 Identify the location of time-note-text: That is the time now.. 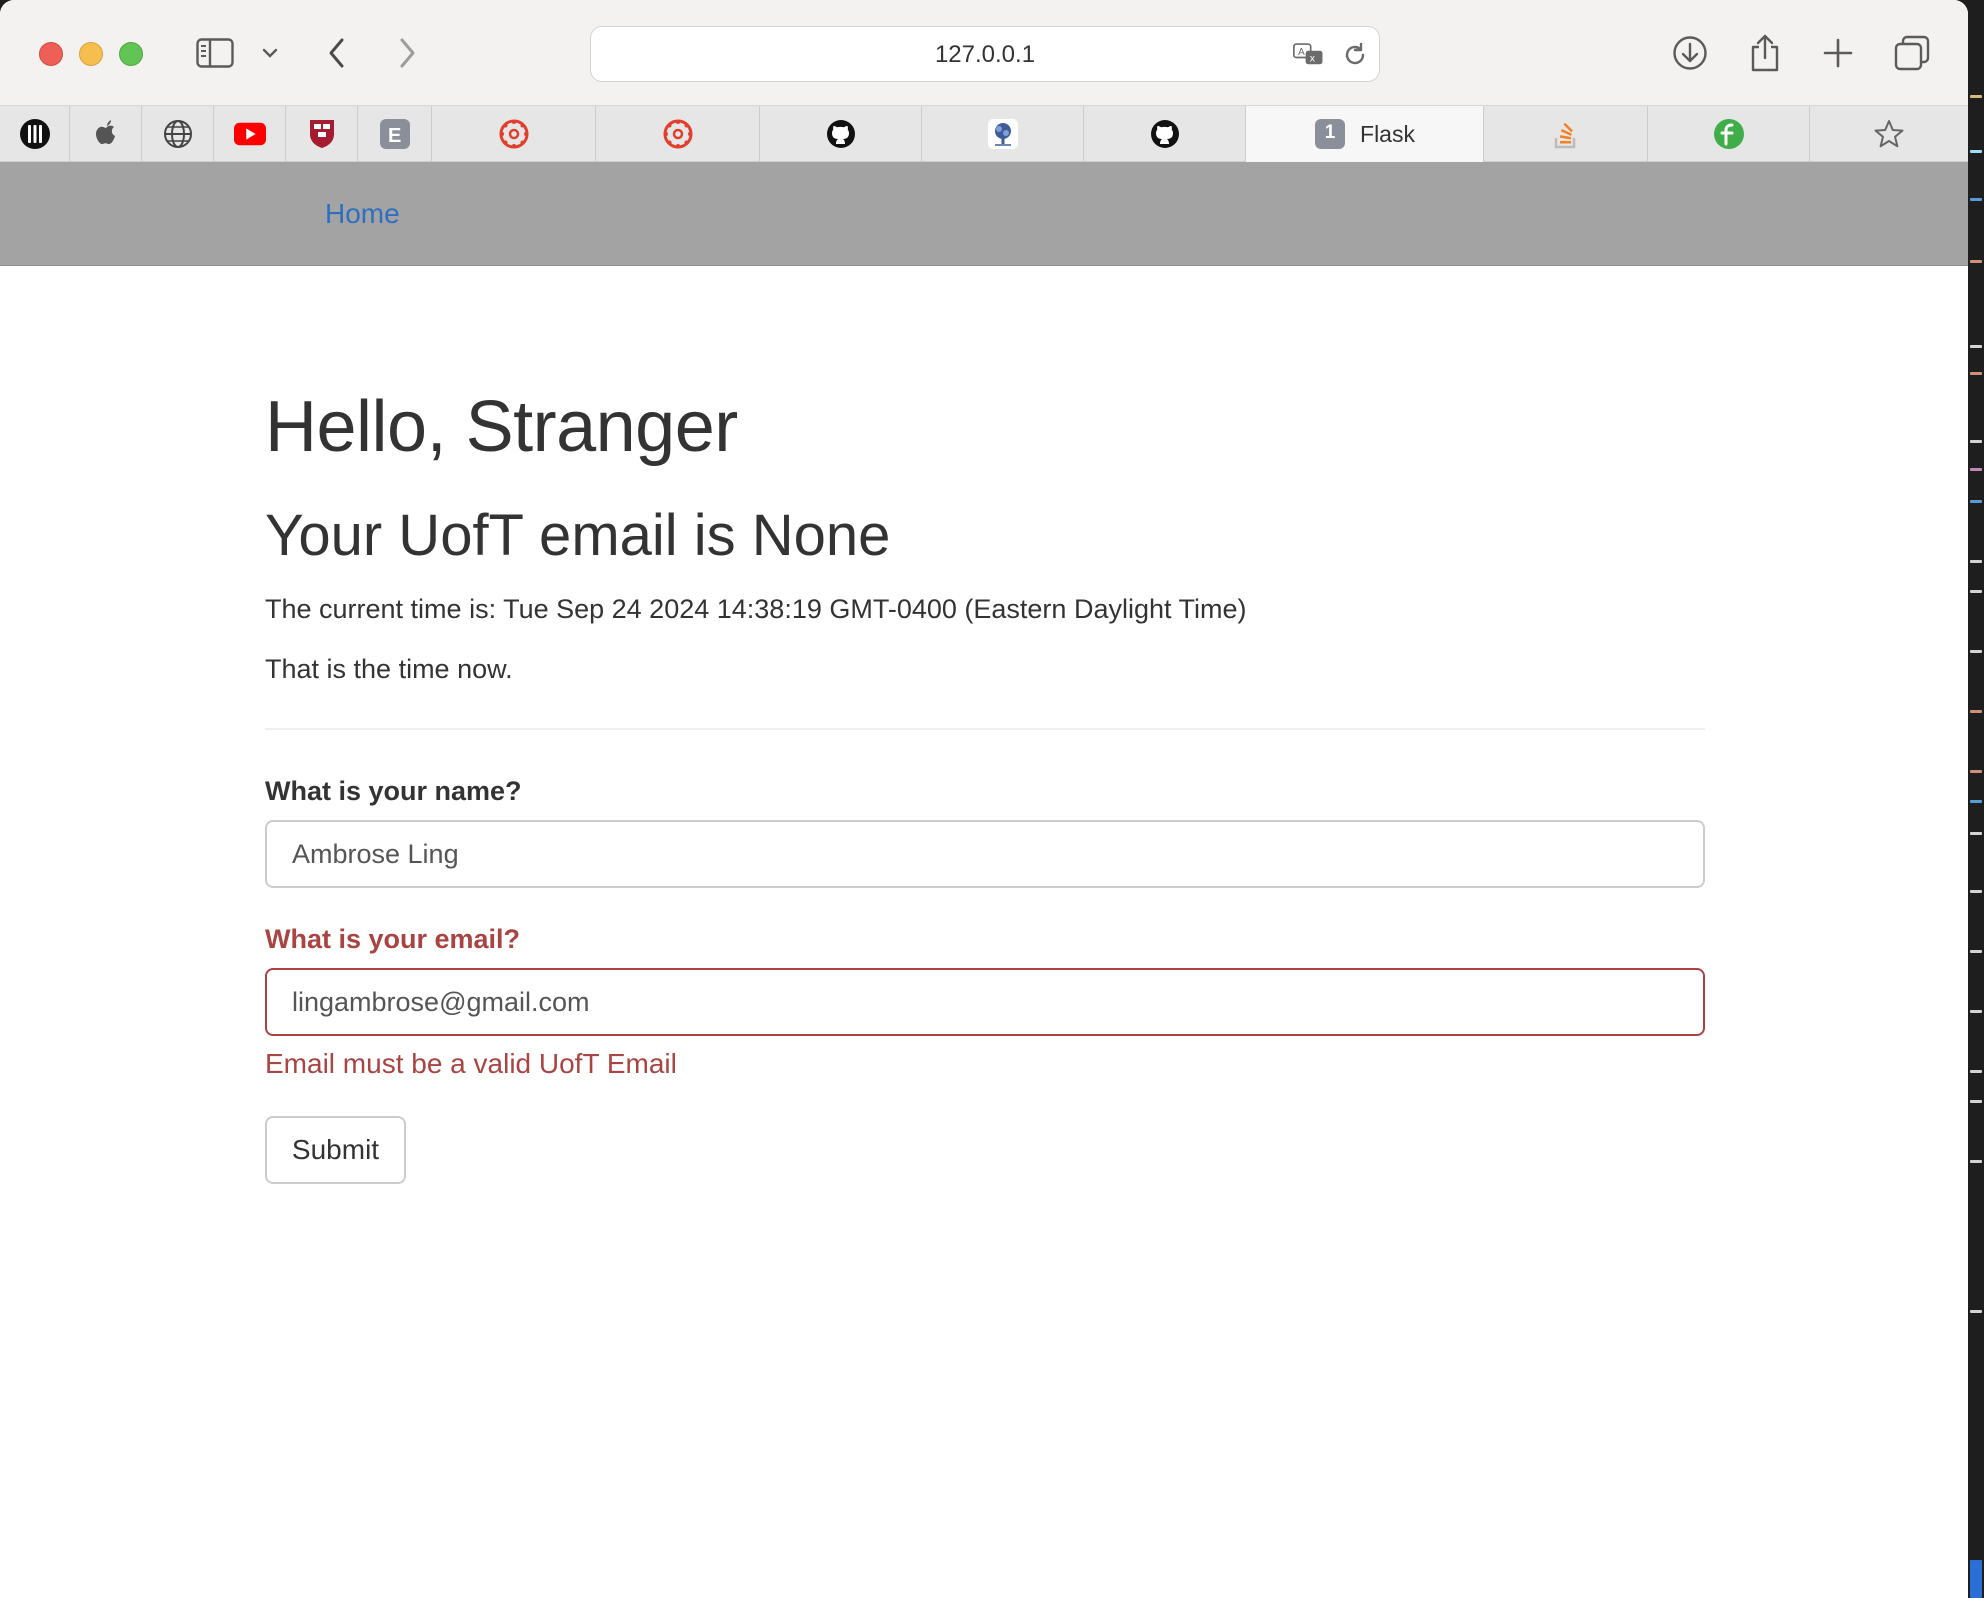
(389, 669).